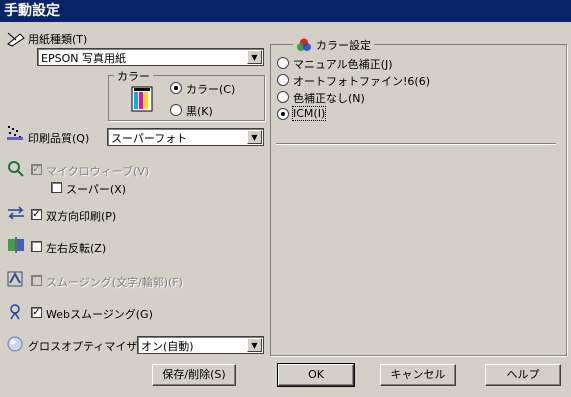 The height and width of the screenshot is (397, 571). What do you see at coordinates (83, 58) in the screenshot?
I see `paper-type-value: EPSON 写真用紙` at bounding box center [83, 58].